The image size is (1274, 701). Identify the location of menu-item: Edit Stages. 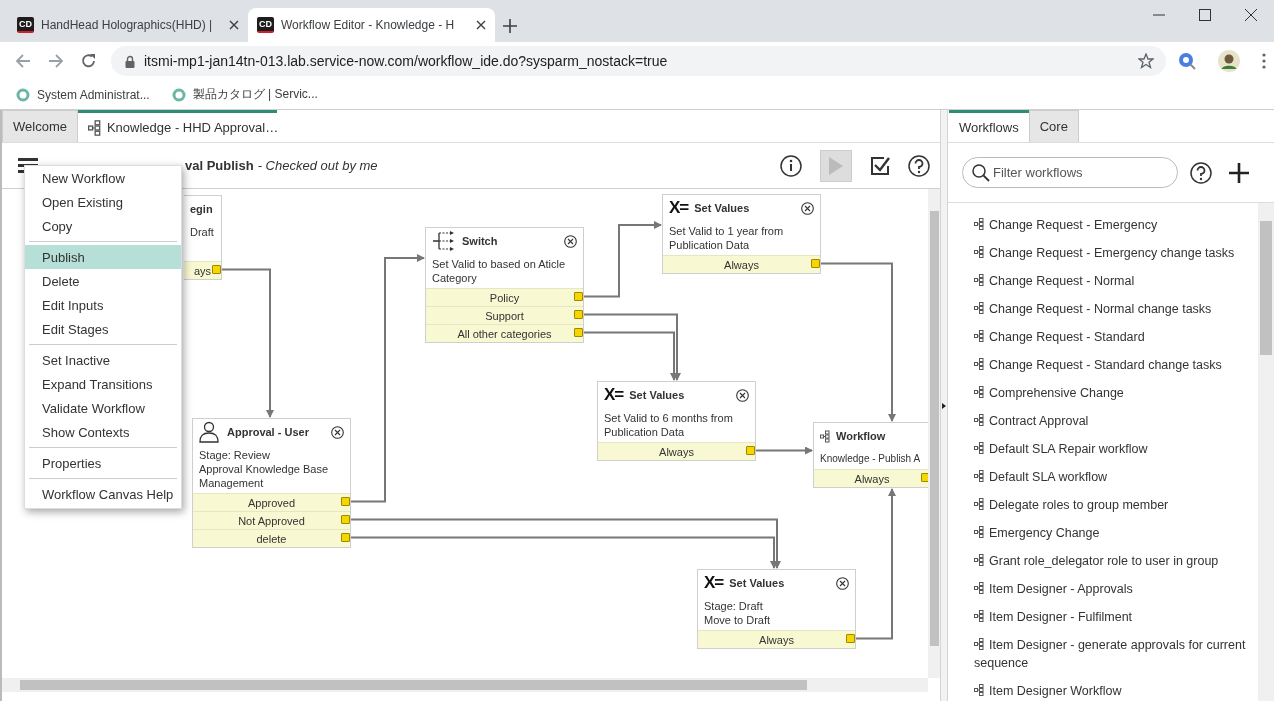
(103, 329).